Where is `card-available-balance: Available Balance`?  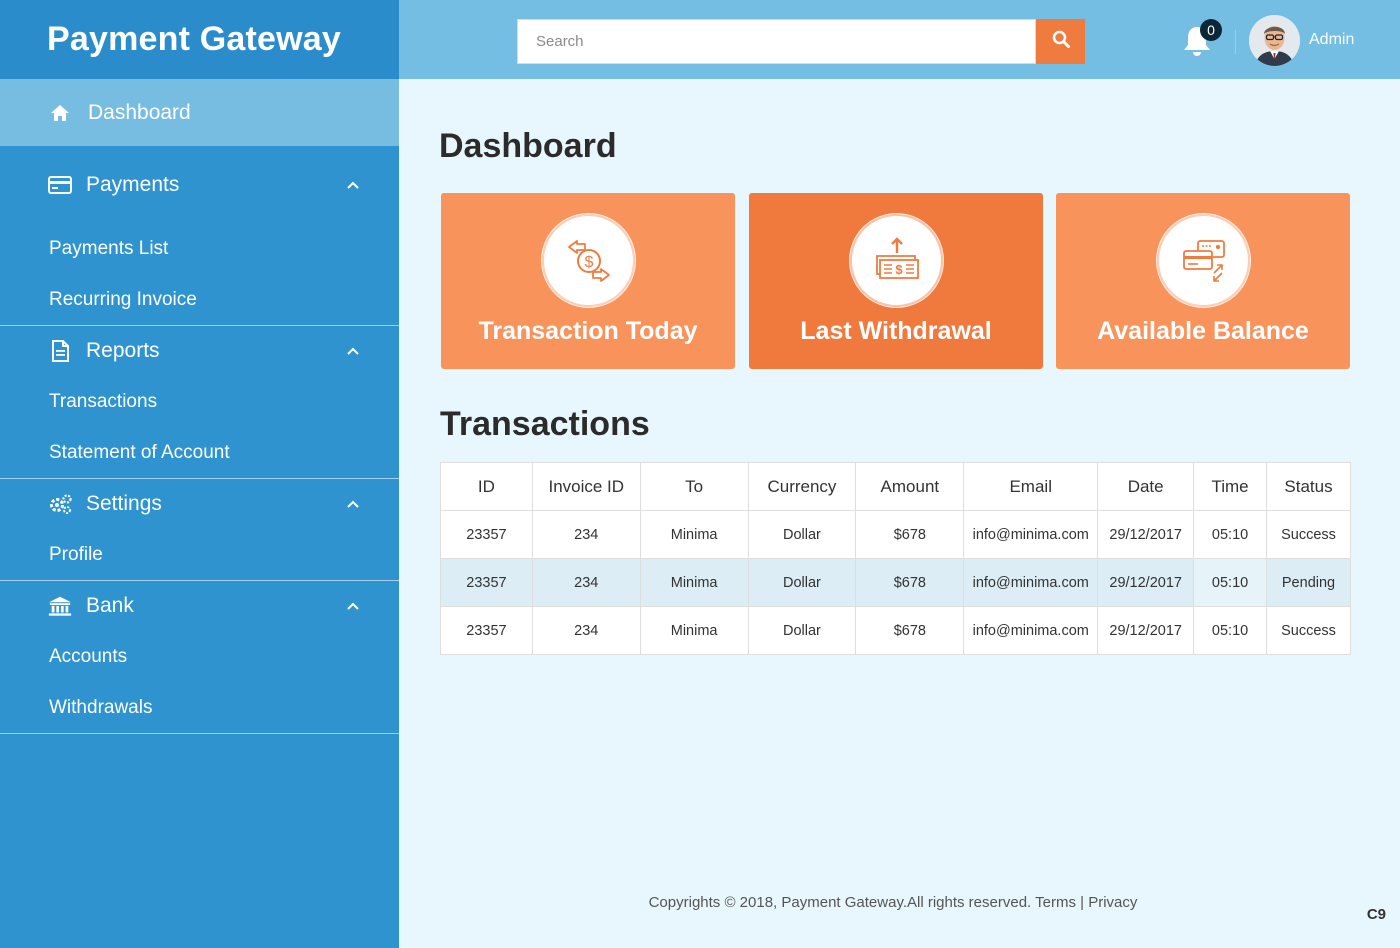
card-available-balance: Available Balance is located at coordinates (1203, 281).